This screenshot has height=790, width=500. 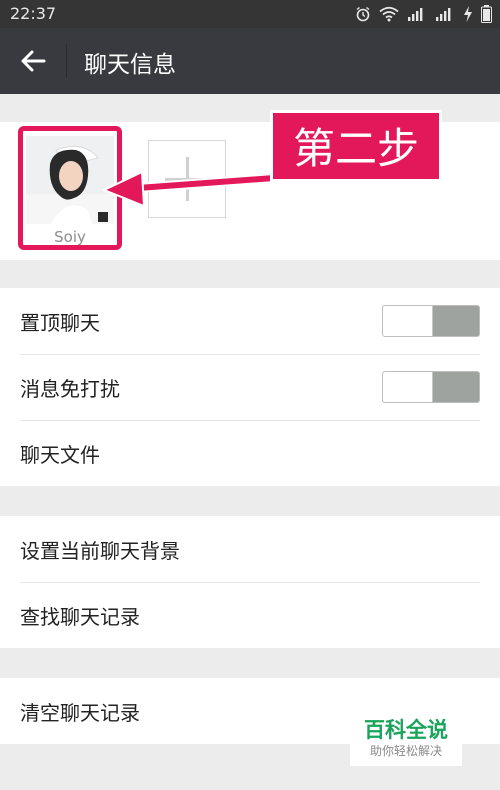 I want to click on mute-toggle, so click(x=431, y=387).